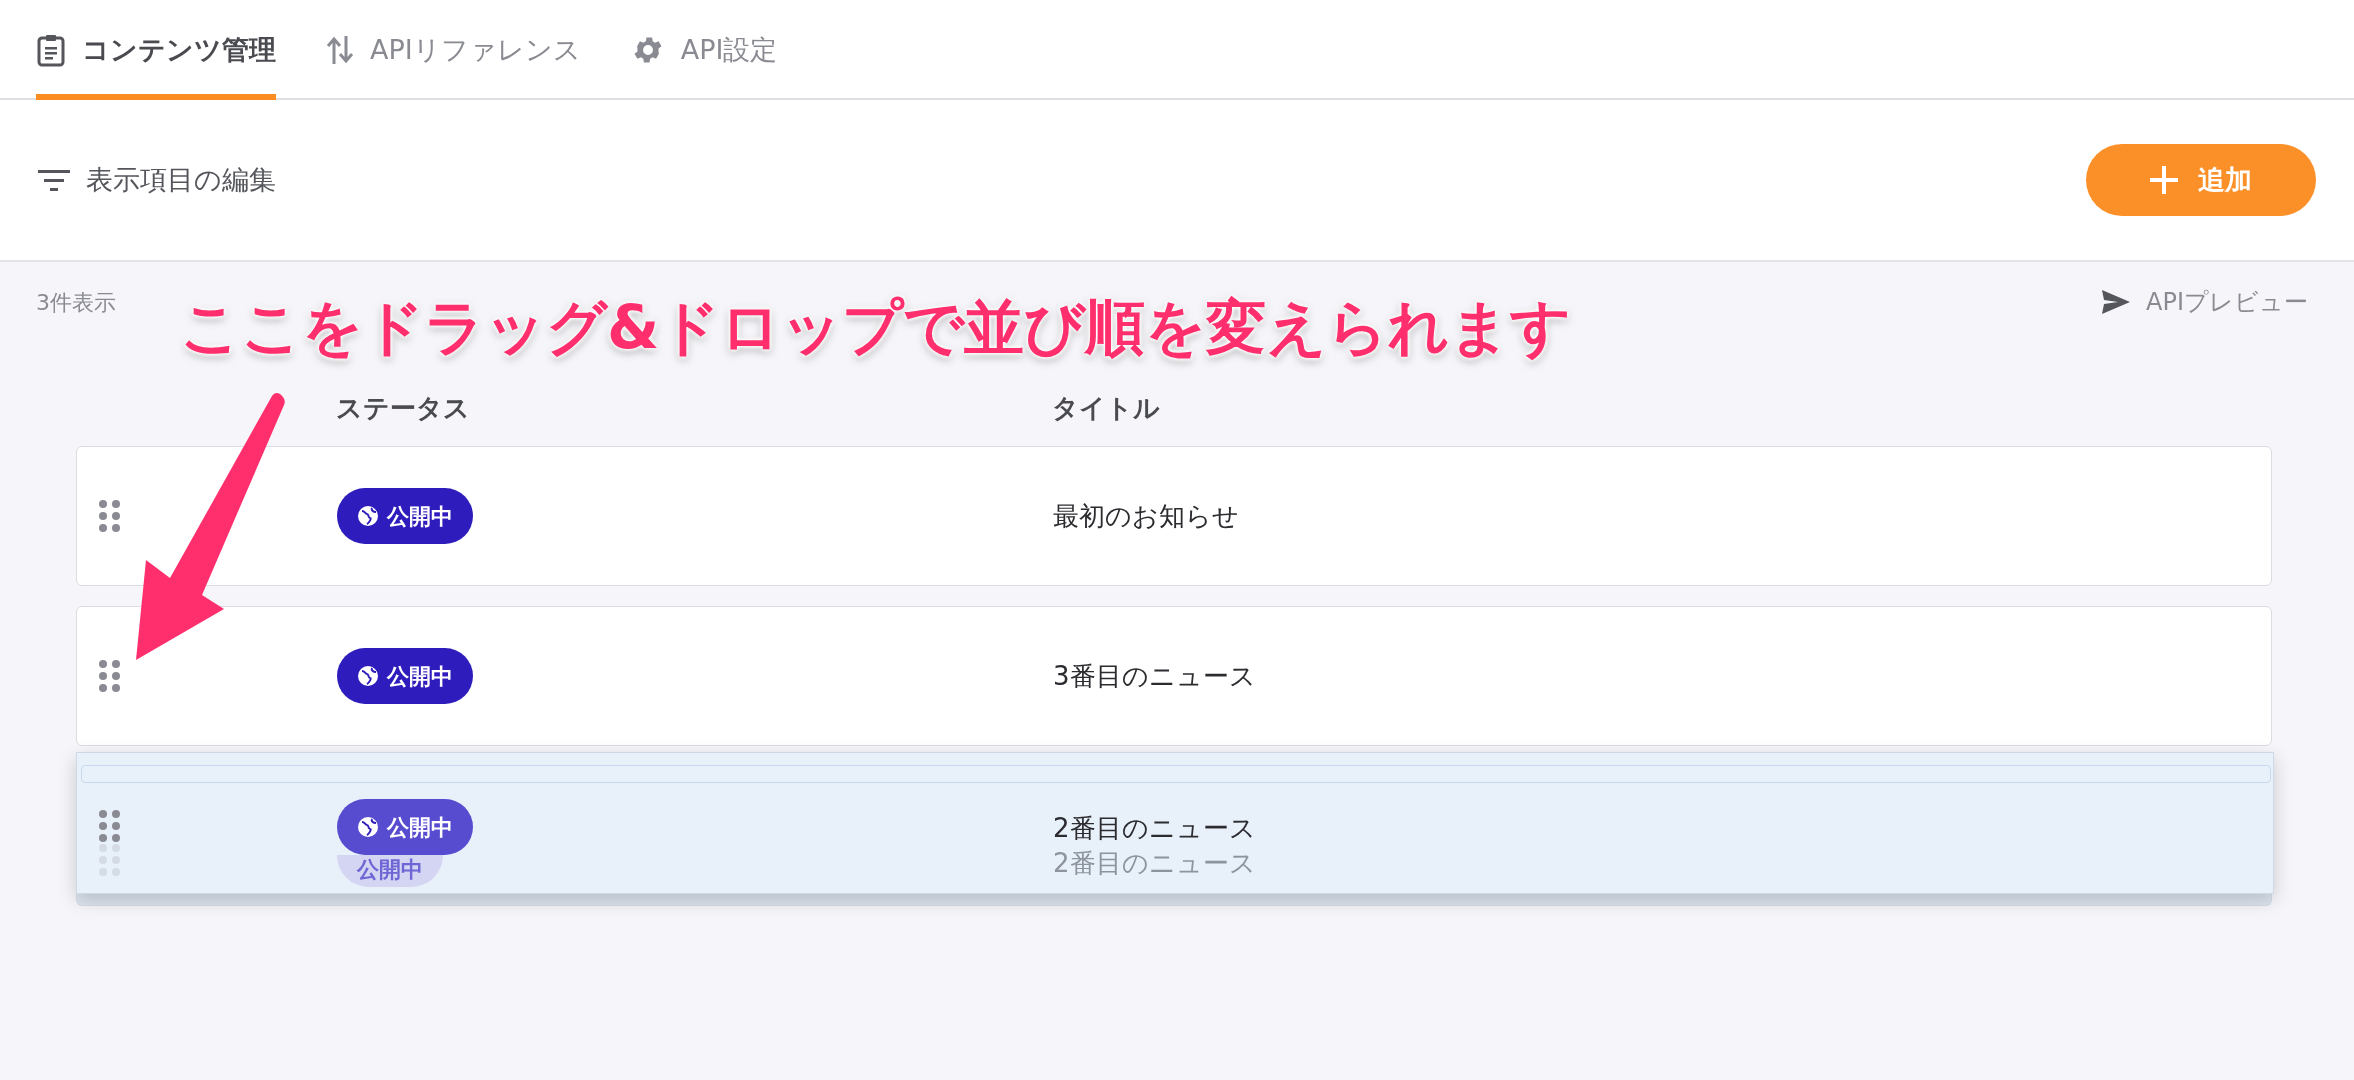 This screenshot has width=2354, height=1080. What do you see at coordinates (2116, 302) in the screenshot?
I see `send-icon` at bounding box center [2116, 302].